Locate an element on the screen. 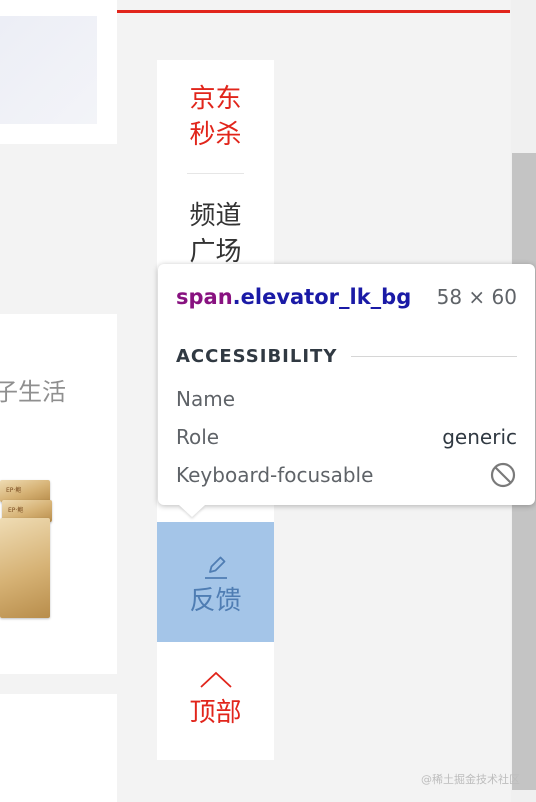 This screenshot has height=802, width=536. watermark: @稀土掘金技术社区 is located at coordinates (470, 779).